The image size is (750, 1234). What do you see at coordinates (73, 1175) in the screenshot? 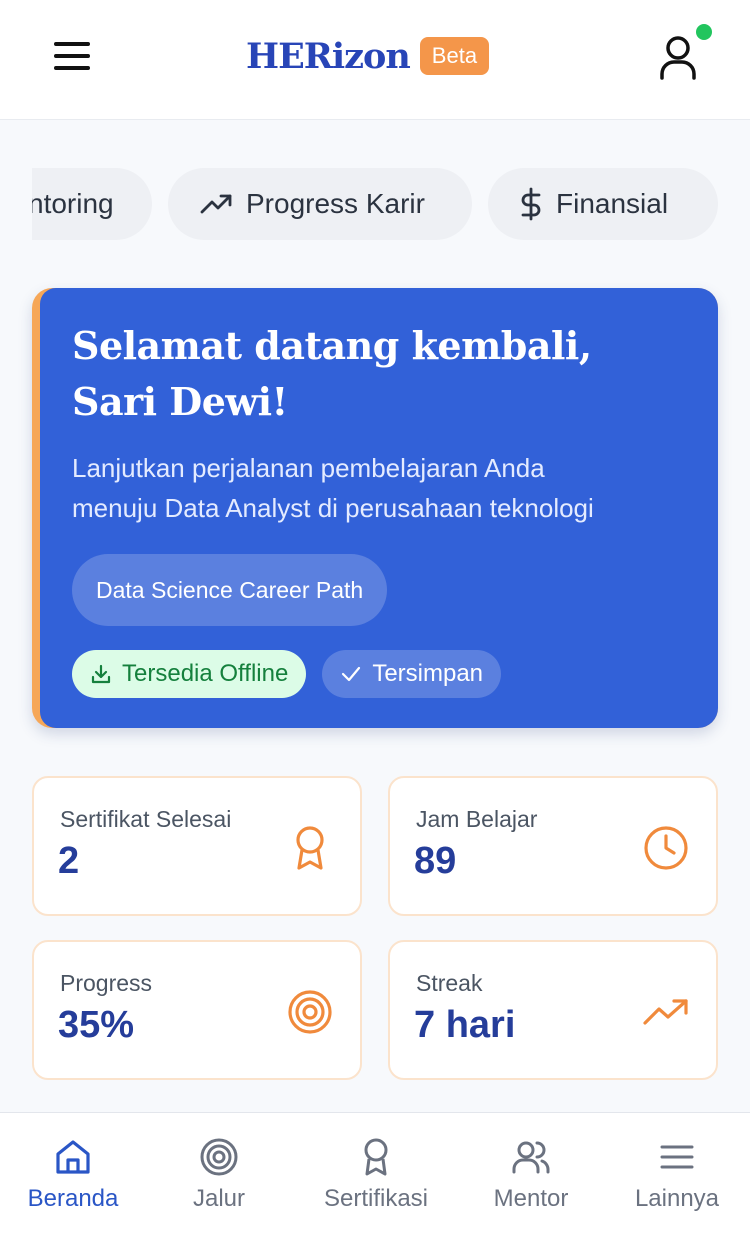
I see `nav-beranda: Beranda` at bounding box center [73, 1175].